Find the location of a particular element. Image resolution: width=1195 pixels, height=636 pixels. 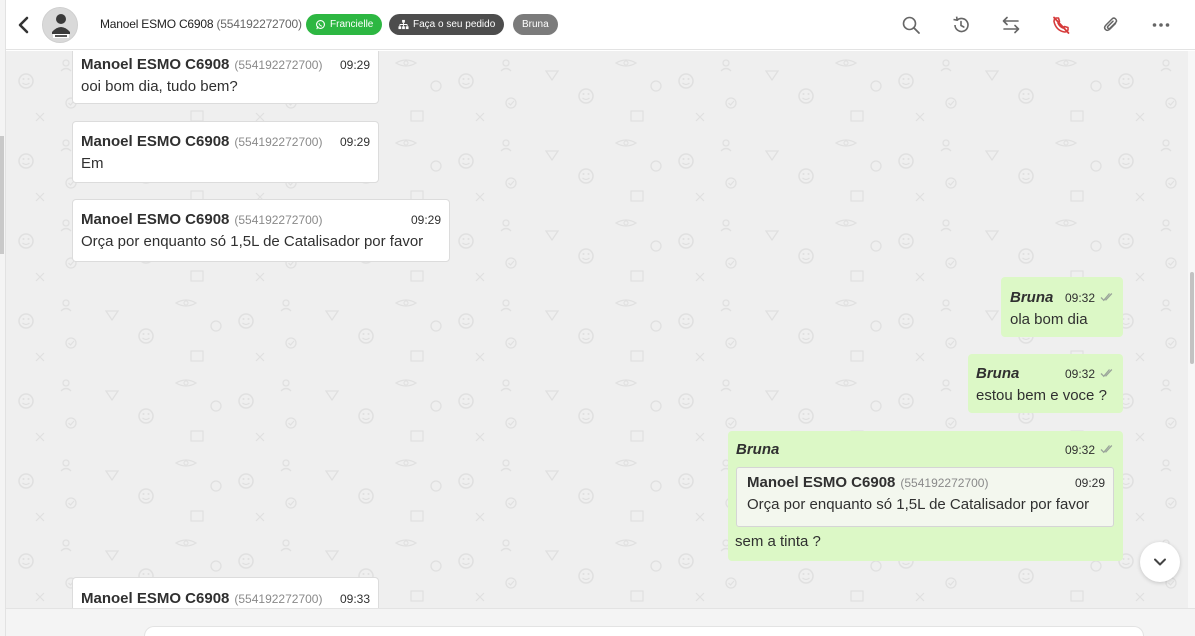

attachment-icon is located at coordinates (1111, 25).